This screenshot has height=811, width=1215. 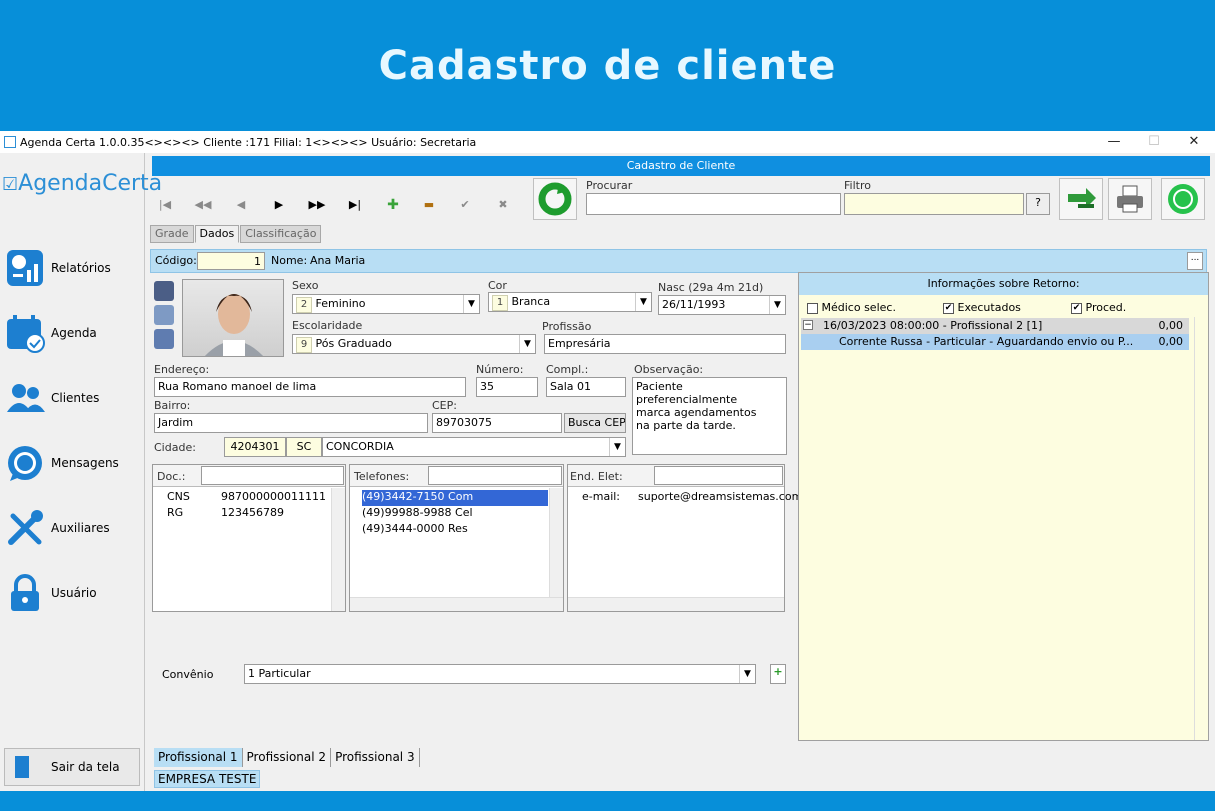 What do you see at coordinates (164, 339) in the screenshot?
I see `webcam-icon` at bounding box center [164, 339].